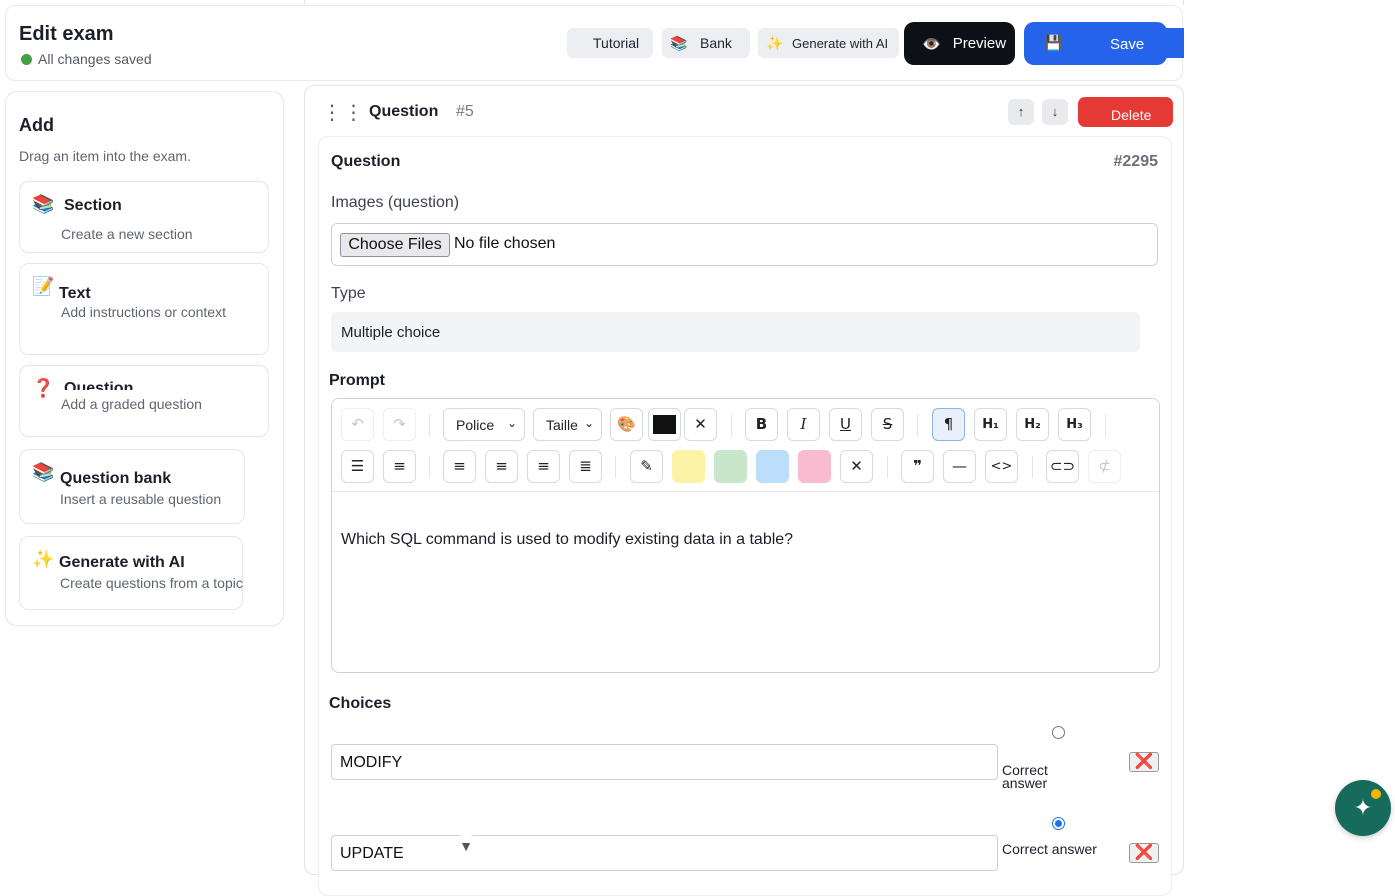 The image size is (1395, 896). I want to click on clear-highlight-icon: ✕, so click(856, 466).